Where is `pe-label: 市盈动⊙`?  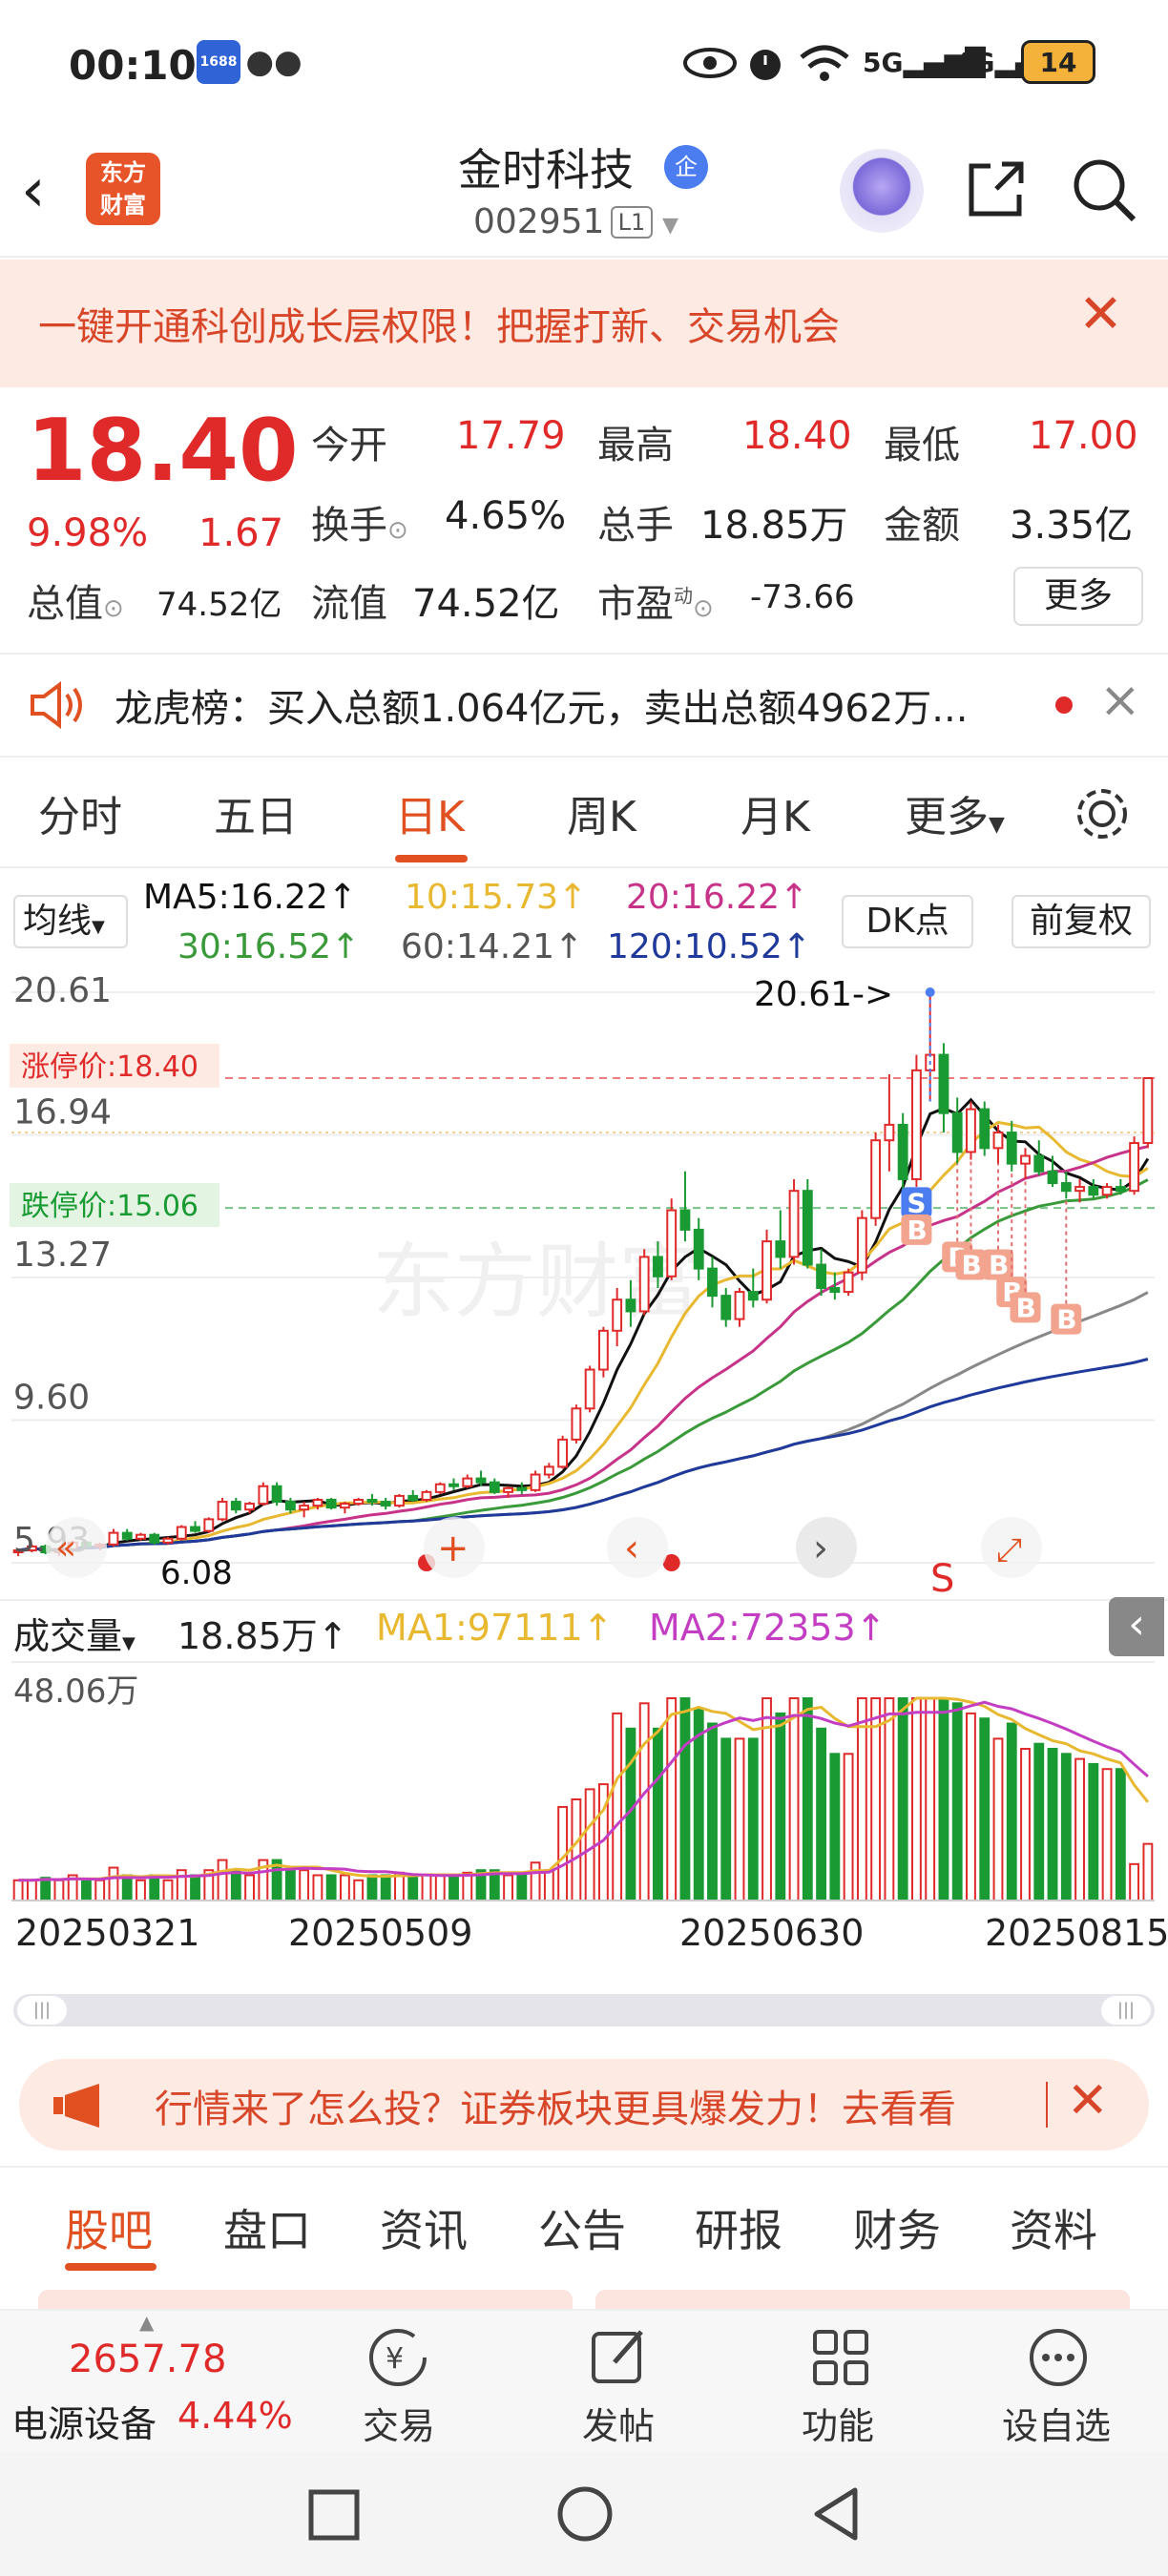
pe-label: 市盈动⊙ is located at coordinates (656, 600).